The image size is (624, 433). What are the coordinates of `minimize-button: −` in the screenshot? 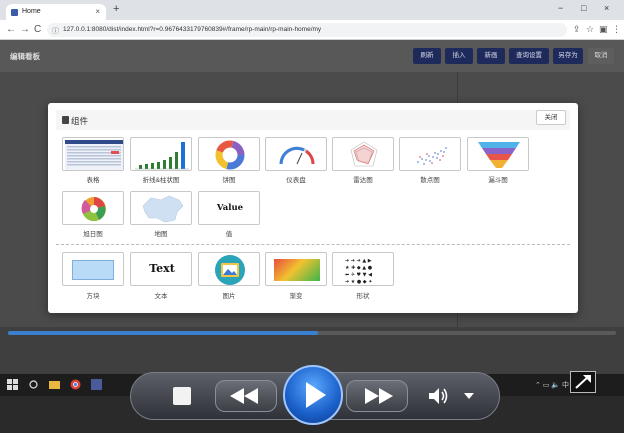 It's located at (560, 8).